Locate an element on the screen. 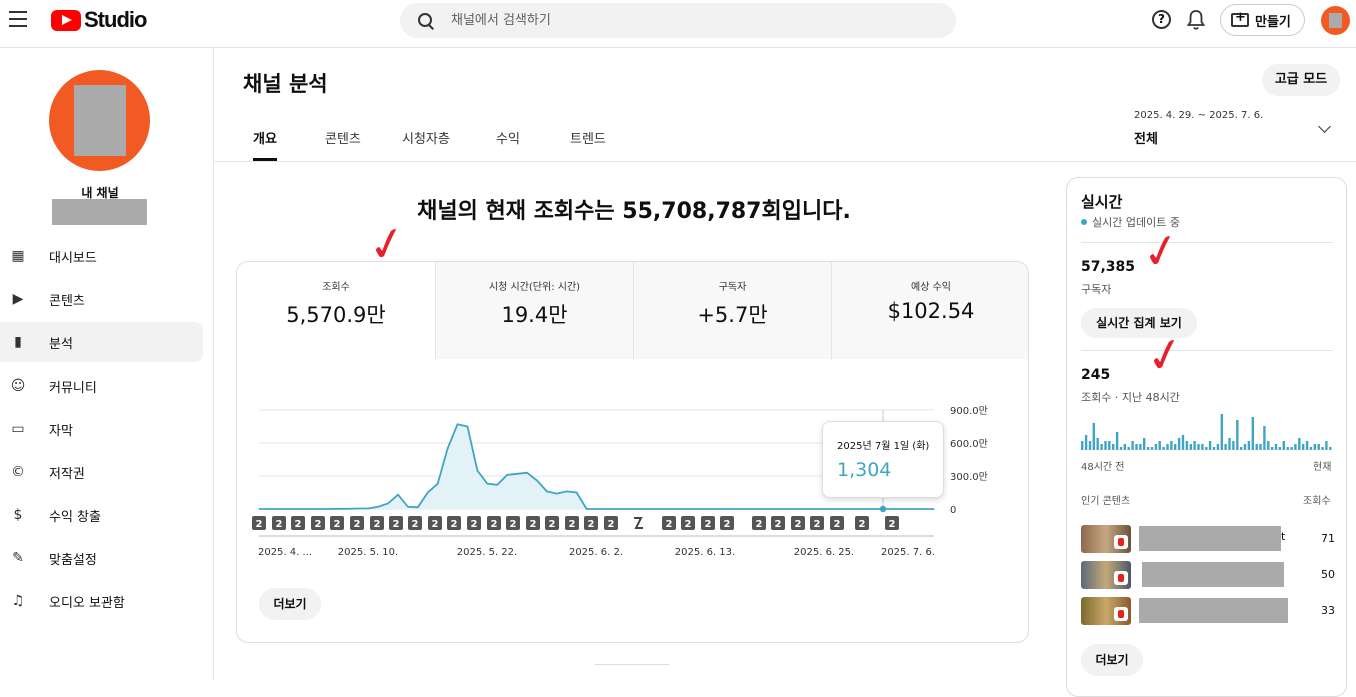  live-dot-icon is located at coordinates (1084, 222).